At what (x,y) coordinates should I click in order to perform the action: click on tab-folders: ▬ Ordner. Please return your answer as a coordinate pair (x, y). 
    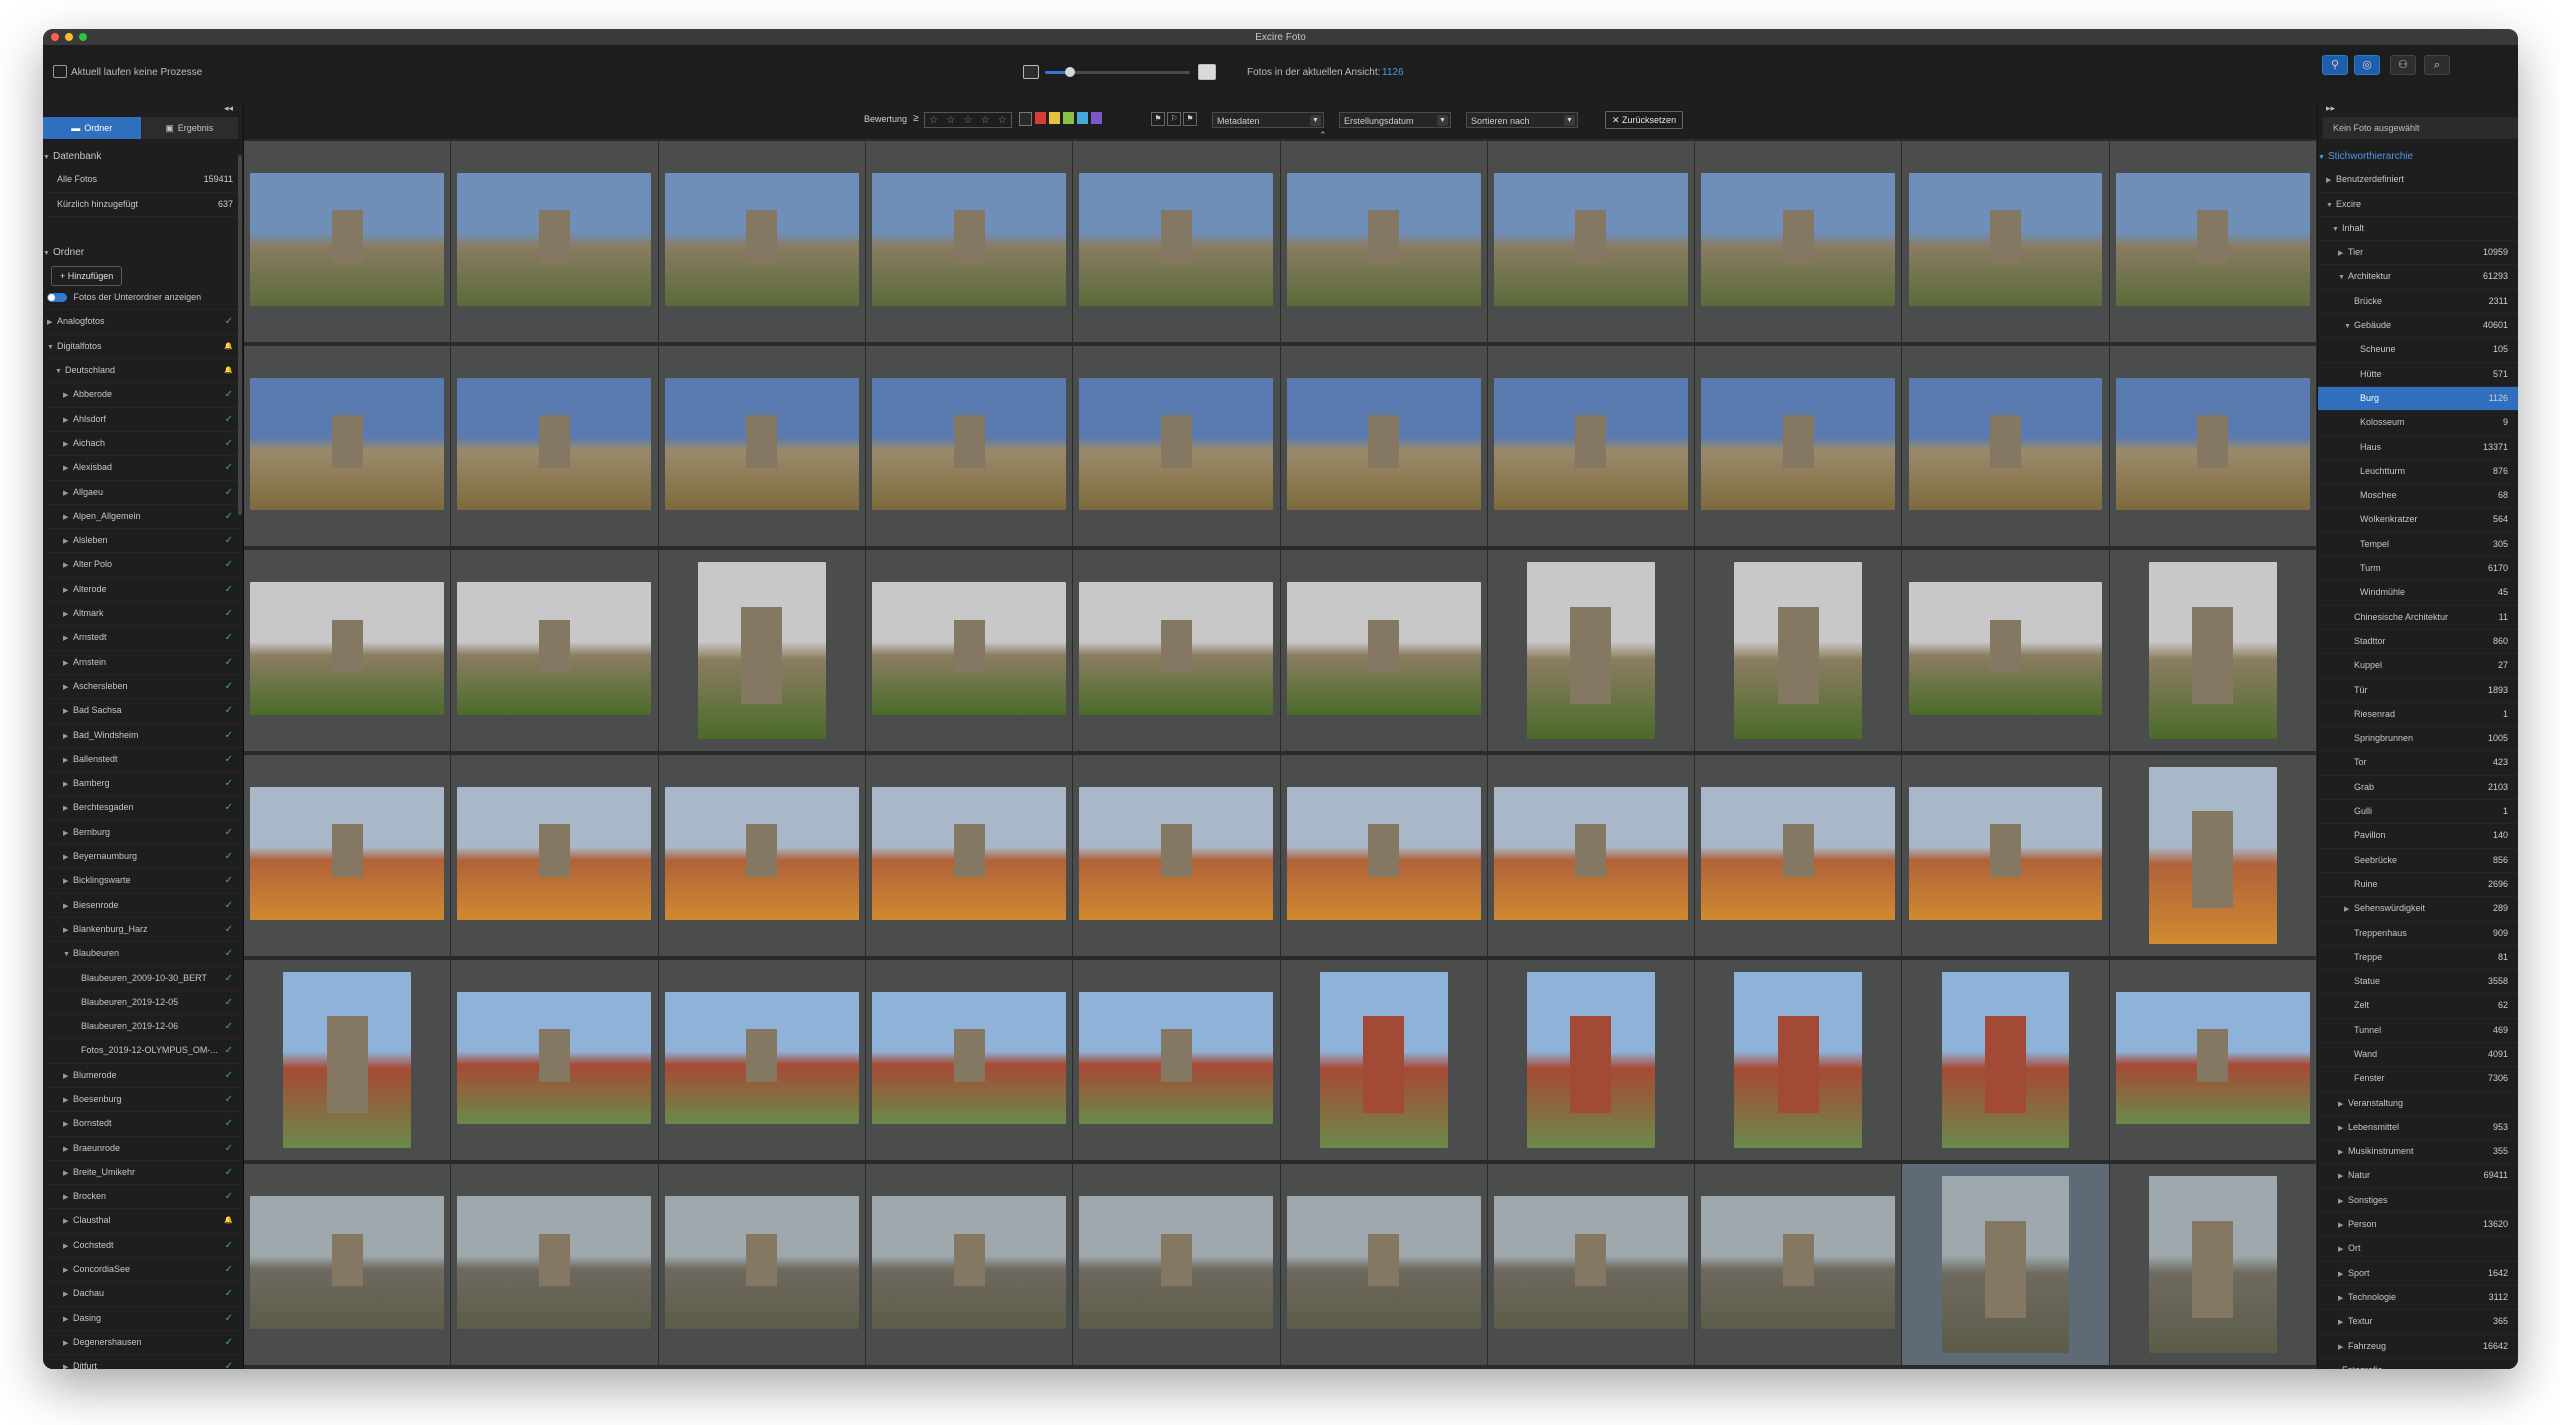
    Looking at the image, I should click on (92, 128).